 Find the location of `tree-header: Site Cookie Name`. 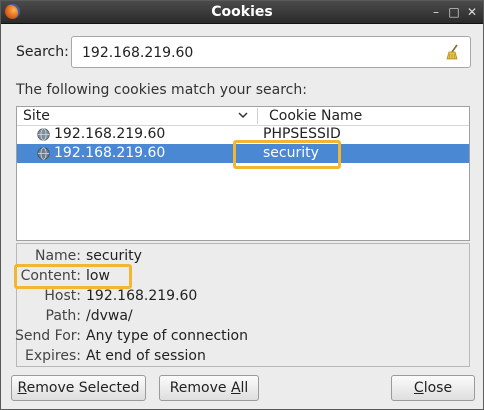

tree-header: Site Cookie Name is located at coordinates (243, 116).